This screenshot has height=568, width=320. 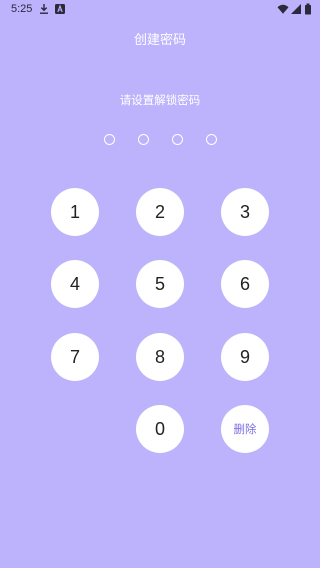 What do you see at coordinates (296, 9) in the screenshot?
I see `cellular-signal-icon` at bounding box center [296, 9].